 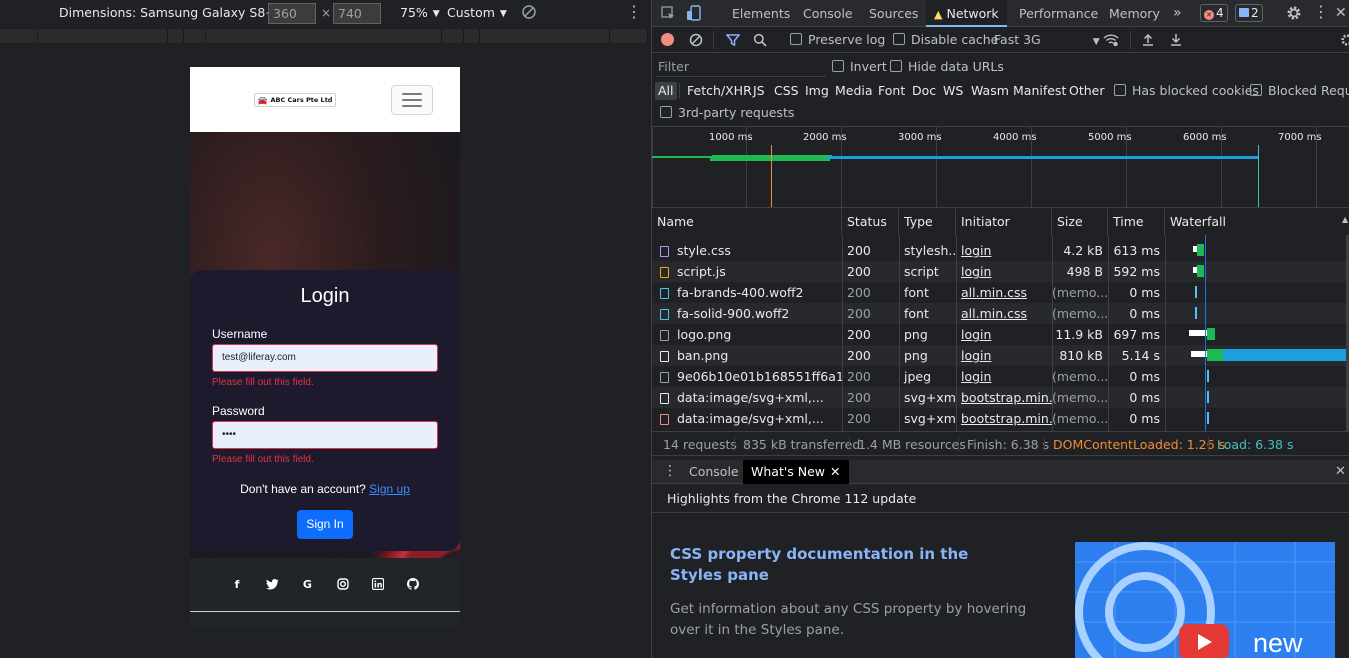 I want to click on google-icon: G, so click(x=307, y=584).